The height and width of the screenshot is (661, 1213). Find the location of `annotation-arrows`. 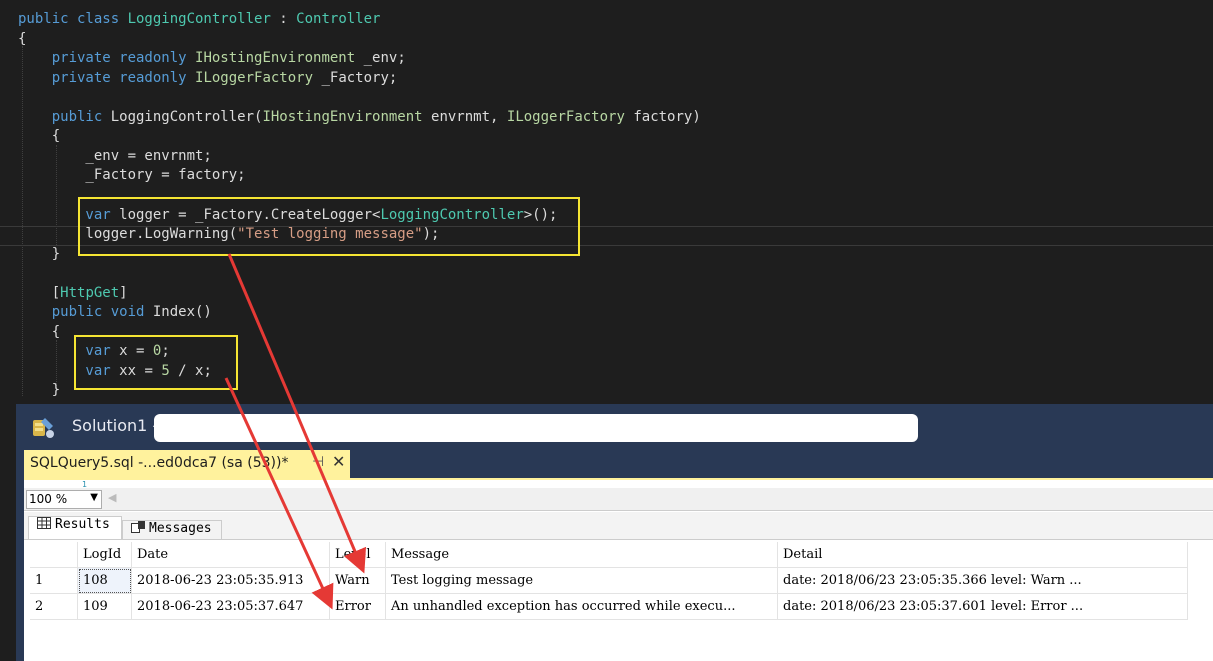

annotation-arrows is located at coordinates (295, 431).